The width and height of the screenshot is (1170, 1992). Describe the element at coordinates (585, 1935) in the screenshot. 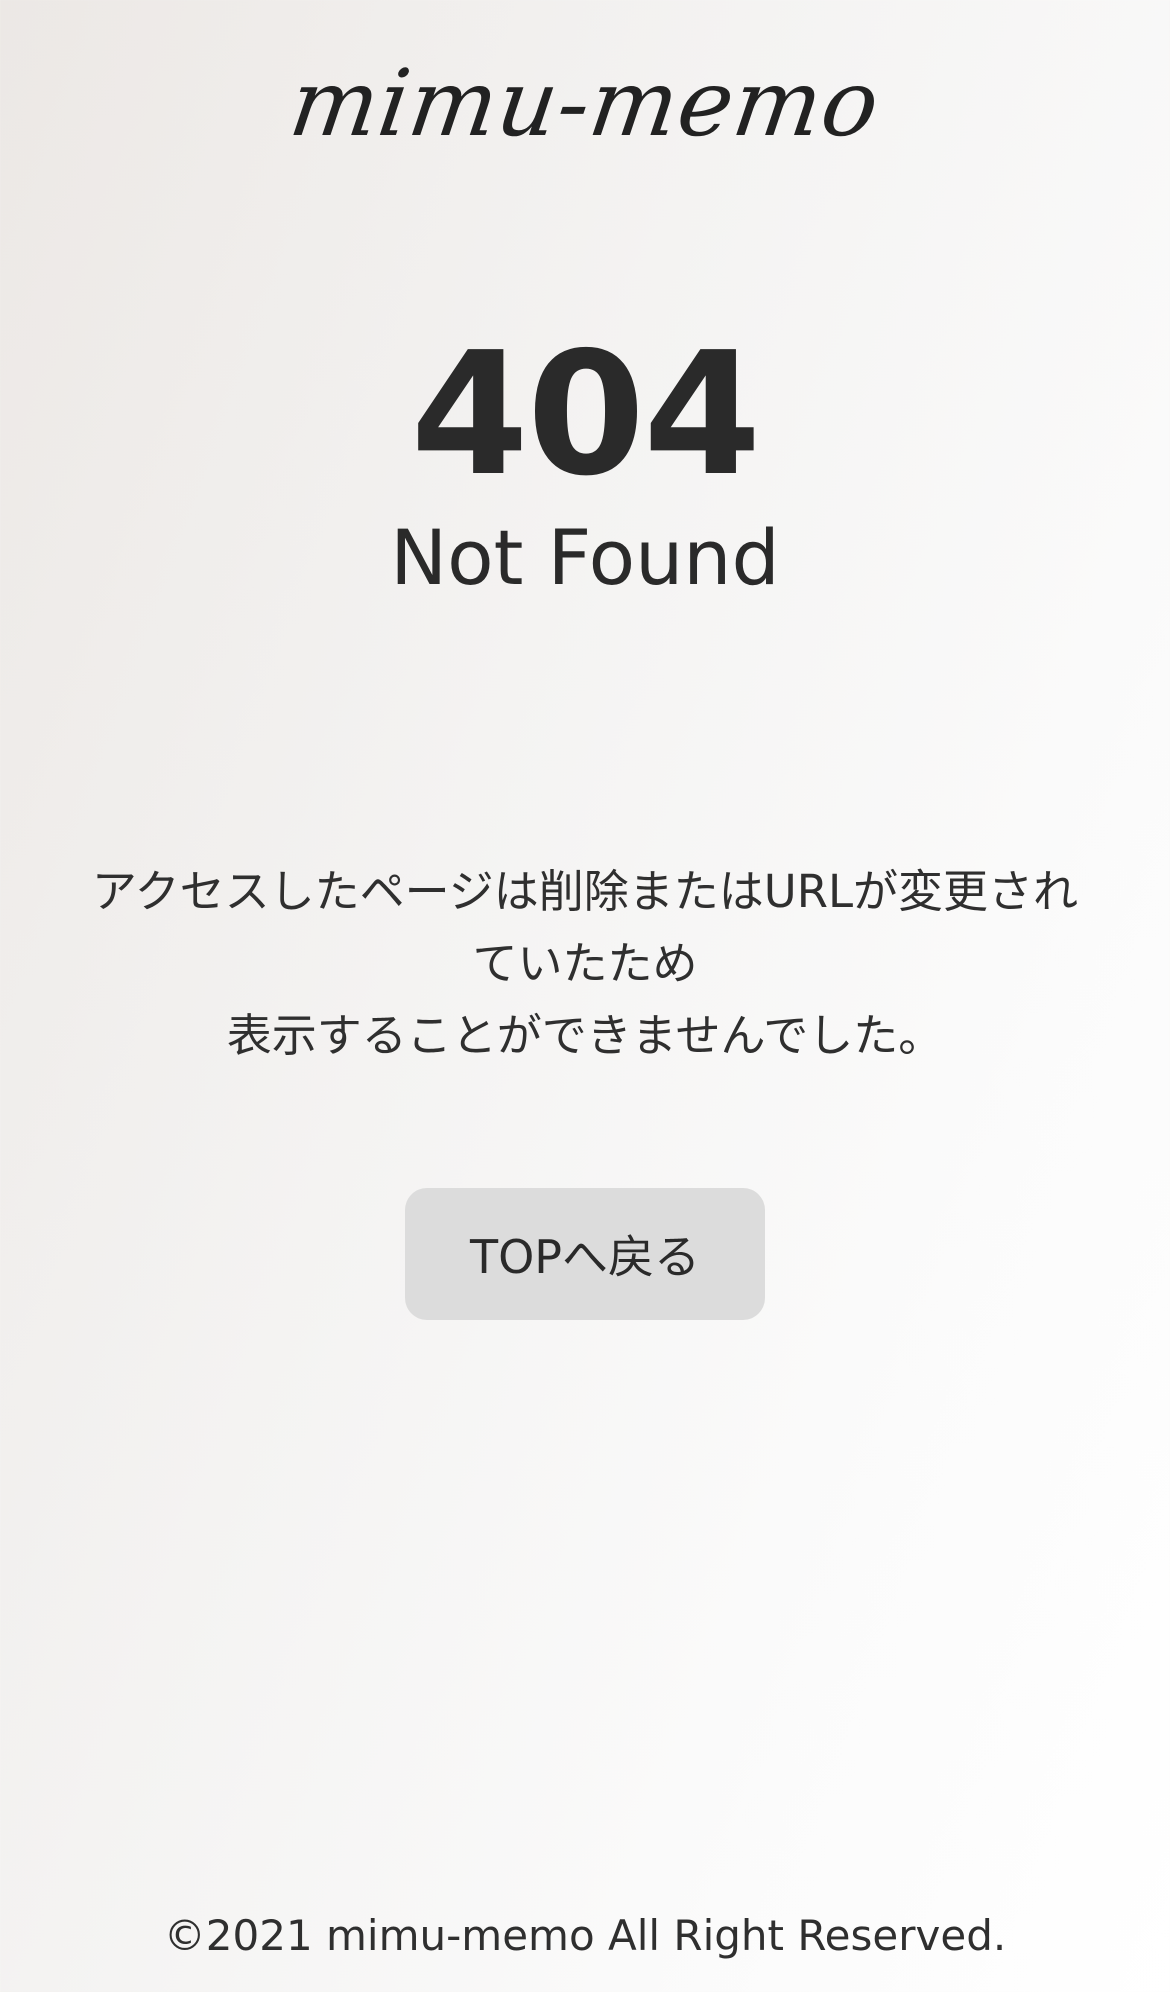

I see `footer-copyright: ©2021 mimu-memo All Right Reserved.` at that location.